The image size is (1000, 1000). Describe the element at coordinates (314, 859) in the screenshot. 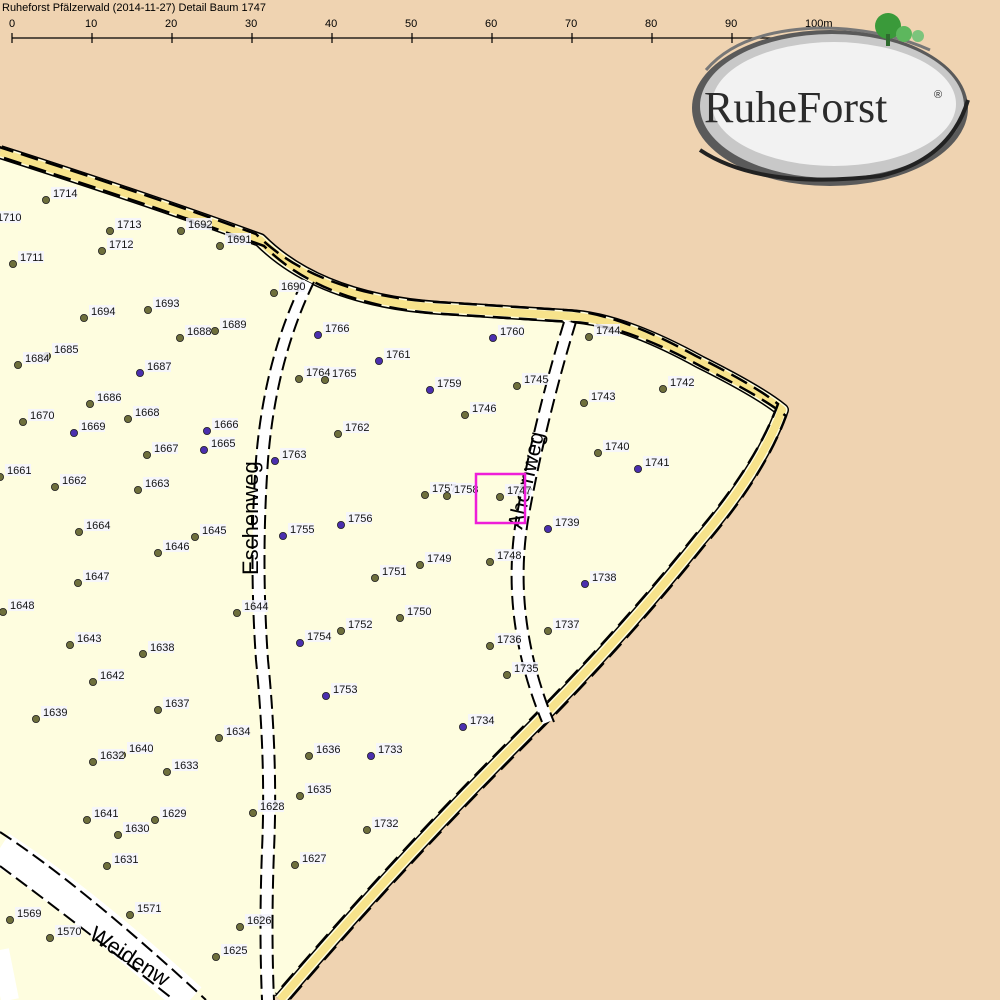

I see `tree-label: 1627` at that location.